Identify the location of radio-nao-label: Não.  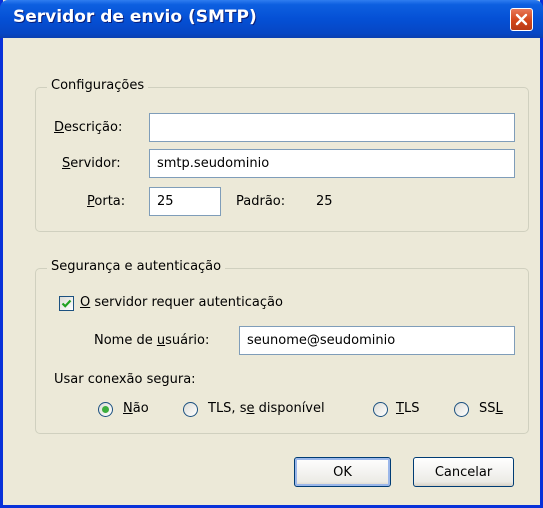
(136, 408).